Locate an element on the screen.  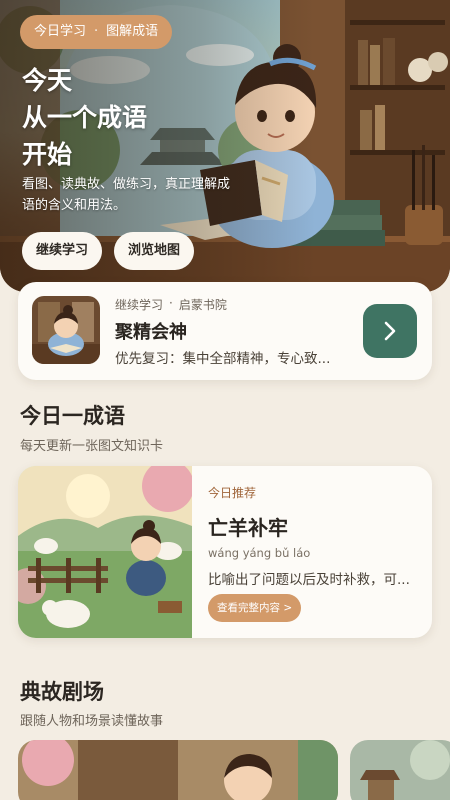
view-full-content-button: 查看完整内容 > is located at coordinates (255, 608).